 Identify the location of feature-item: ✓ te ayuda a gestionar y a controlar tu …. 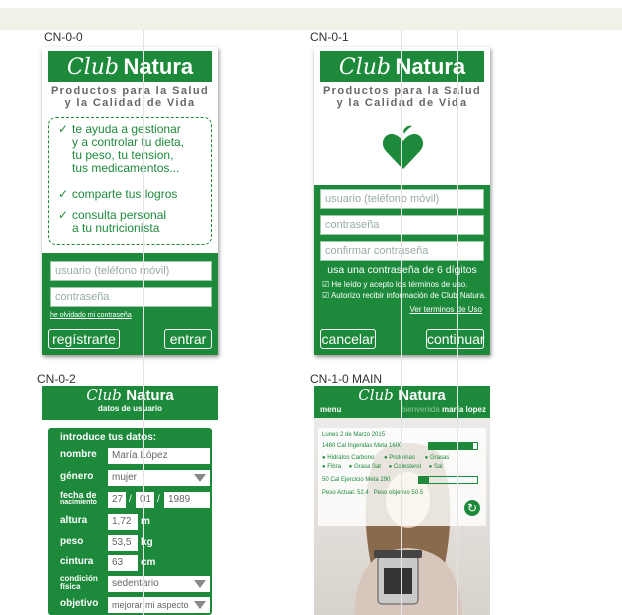
(135, 149).